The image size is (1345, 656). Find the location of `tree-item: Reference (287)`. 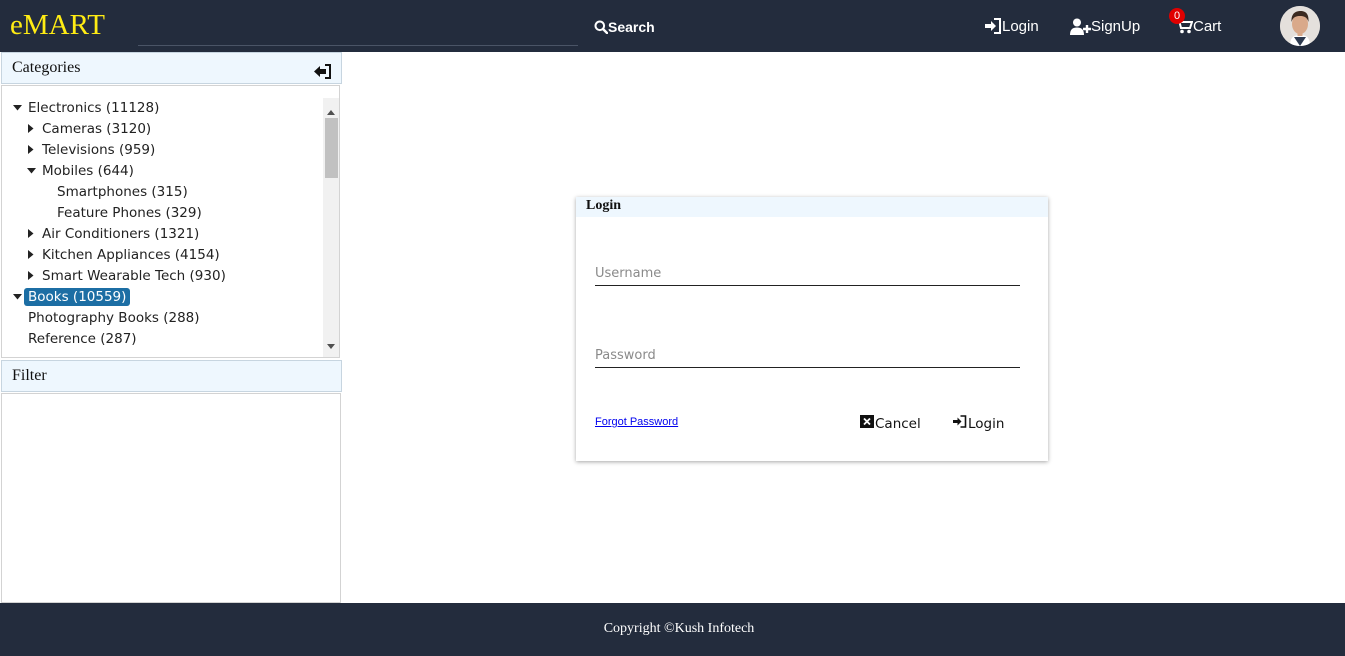

tree-item: Reference (287) is located at coordinates (162, 338).